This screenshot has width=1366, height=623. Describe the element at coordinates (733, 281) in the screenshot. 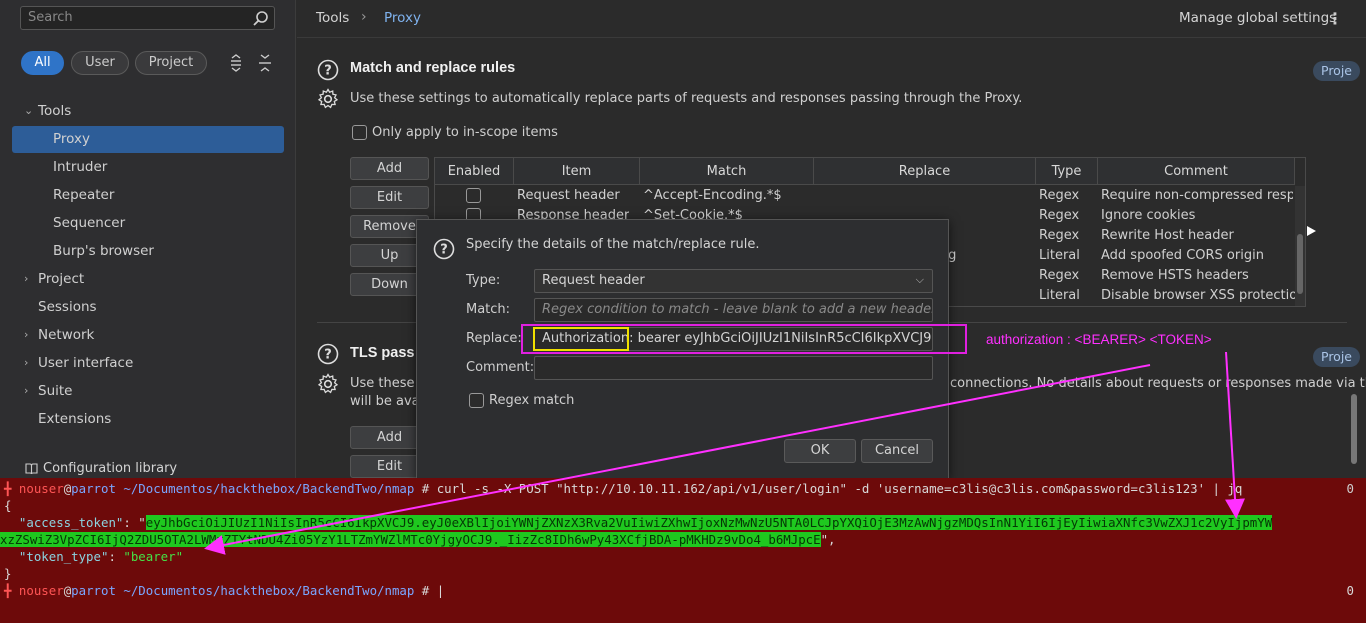

I see `type-select: Request header ⌵` at that location.